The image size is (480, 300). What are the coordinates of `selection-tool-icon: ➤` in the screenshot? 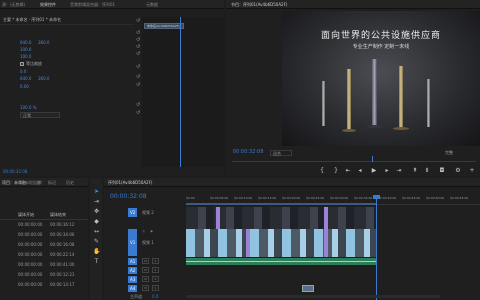 It's located at (96, 191).